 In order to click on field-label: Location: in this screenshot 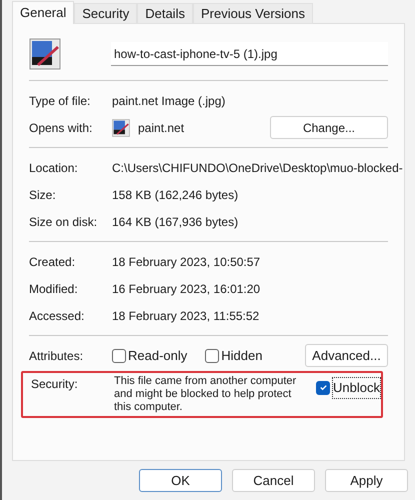, I will do `click(54, 168)`.